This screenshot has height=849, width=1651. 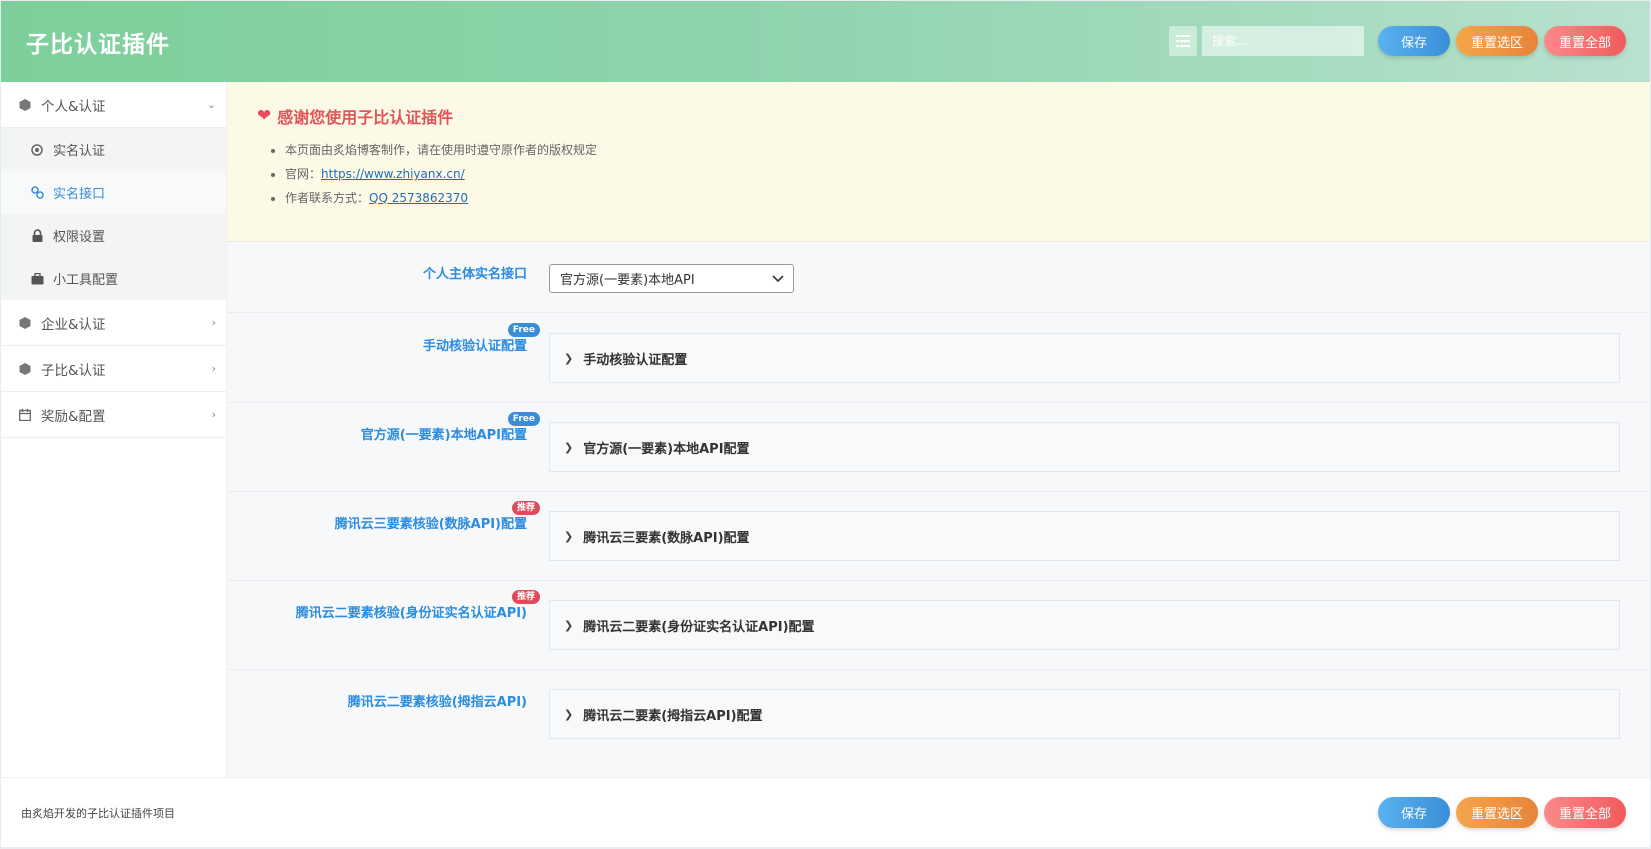 What do you see at coordinates (73, 106) in the screenshot?
I see `sidebar-group-label: 个人&认证` at bounding box center [73, 106].